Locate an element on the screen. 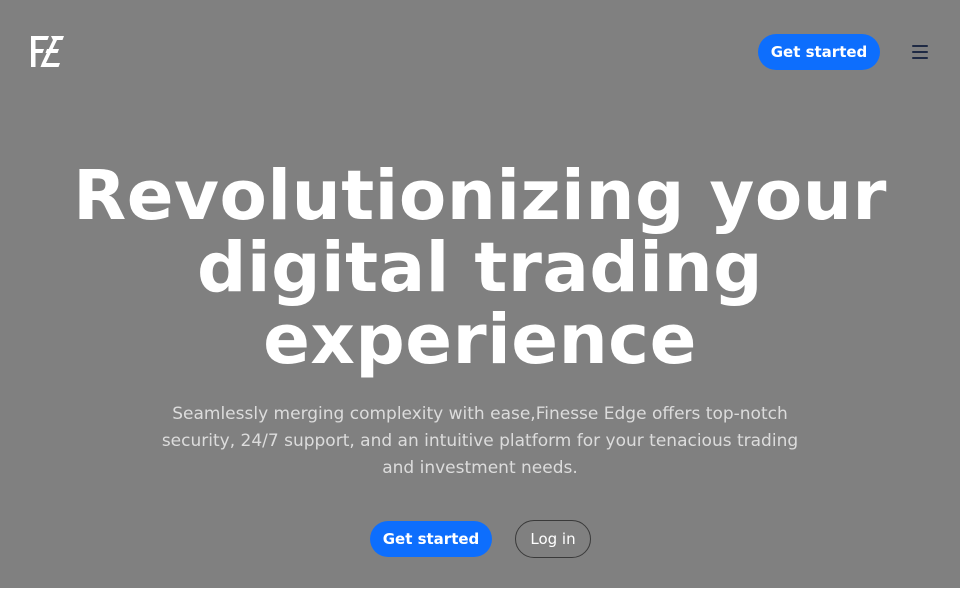 The image size is (960, 600). get-started-button: Get started is located at coordinates (431, 539).